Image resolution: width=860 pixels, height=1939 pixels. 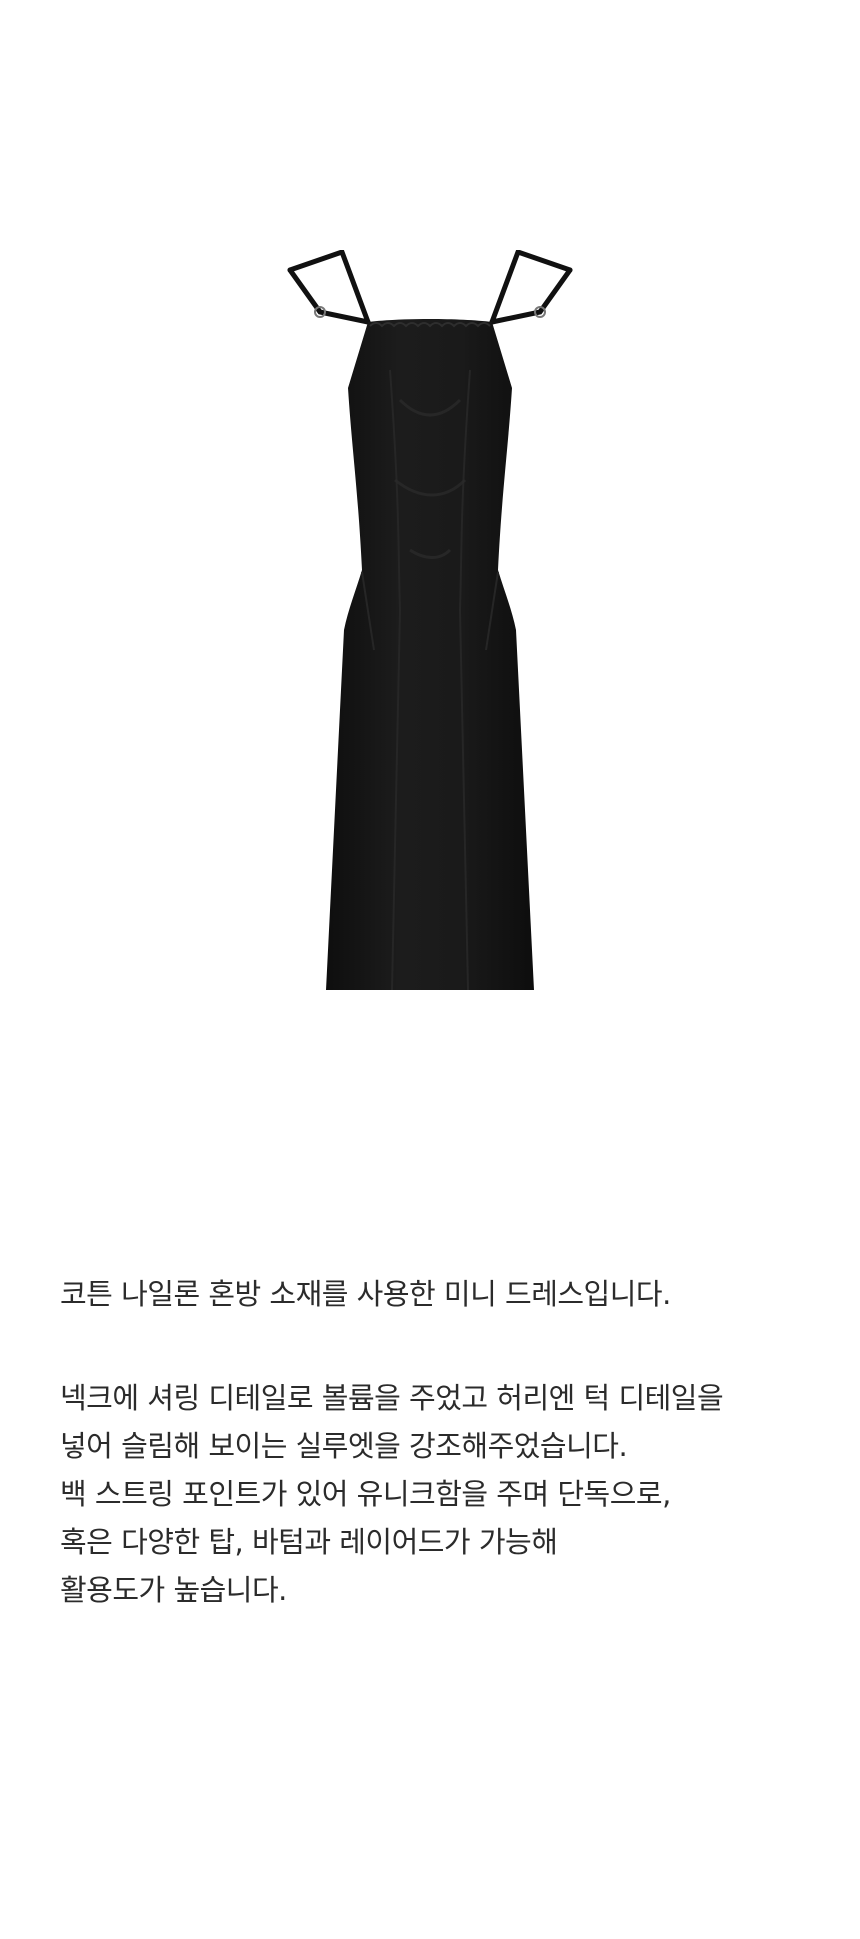 I want to click on description-line: 넥크에 셔링 디테일로 볼륨을 주었고 허리엔 턱 디테일을, so click(x=392, y=1398).